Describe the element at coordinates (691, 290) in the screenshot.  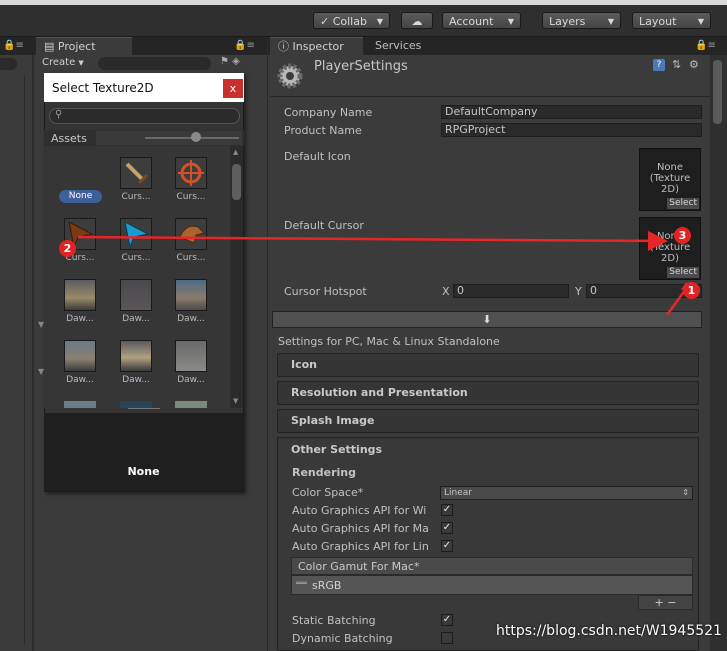
I see `annotation-marker-1: 1` at that location.